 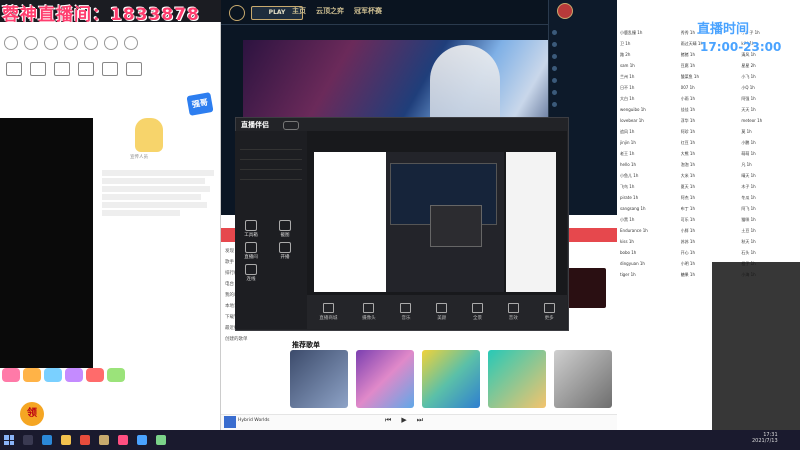 I want to click on viewer-entry: 开心 1h, so click(x=688, y=252).